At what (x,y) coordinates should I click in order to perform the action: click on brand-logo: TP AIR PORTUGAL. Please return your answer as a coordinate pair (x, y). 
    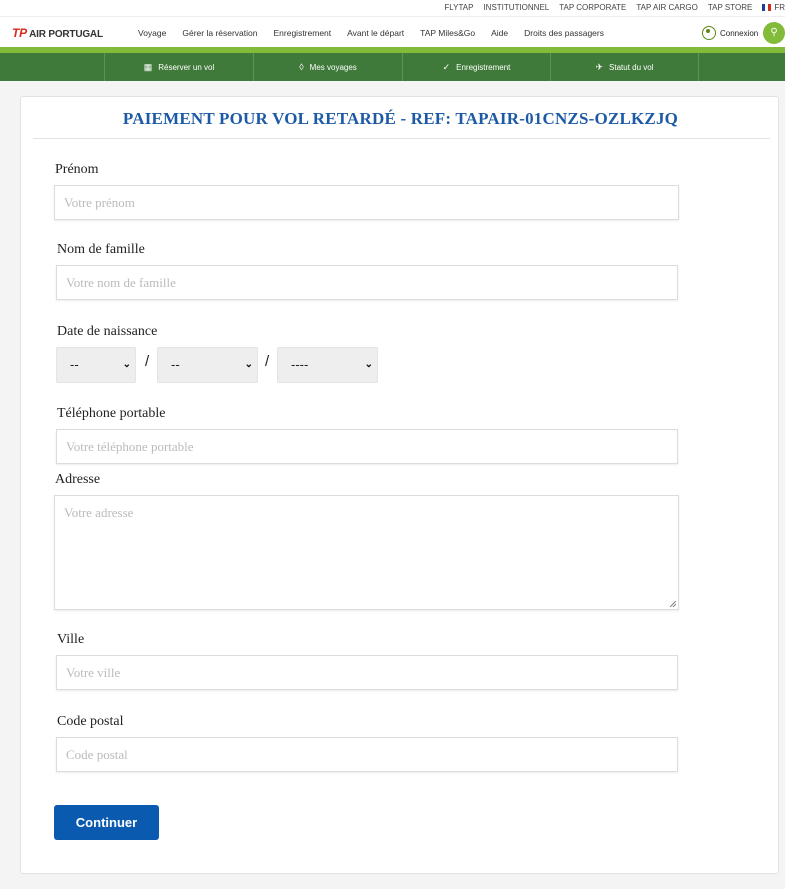
    Looking at the image, I should click on (57, 33).